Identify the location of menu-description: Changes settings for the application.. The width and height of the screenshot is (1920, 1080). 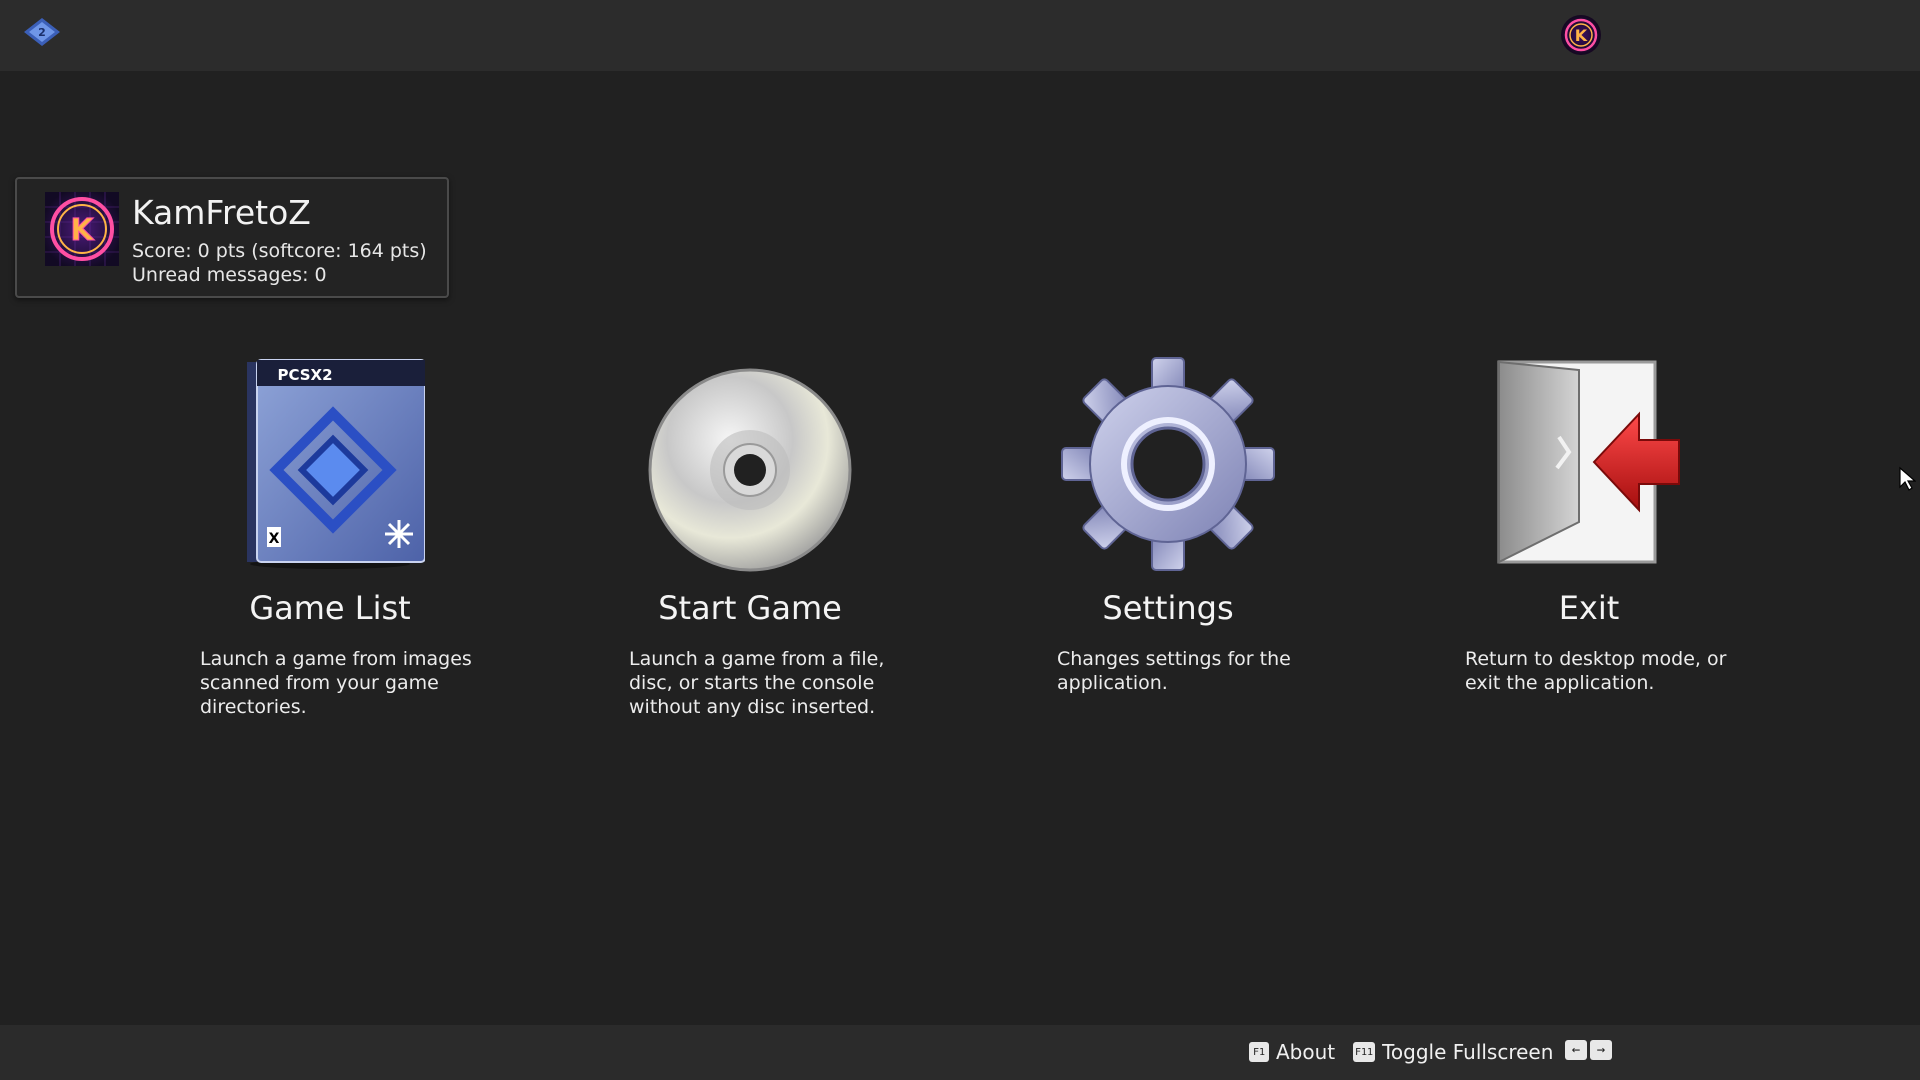
(1174, 671).